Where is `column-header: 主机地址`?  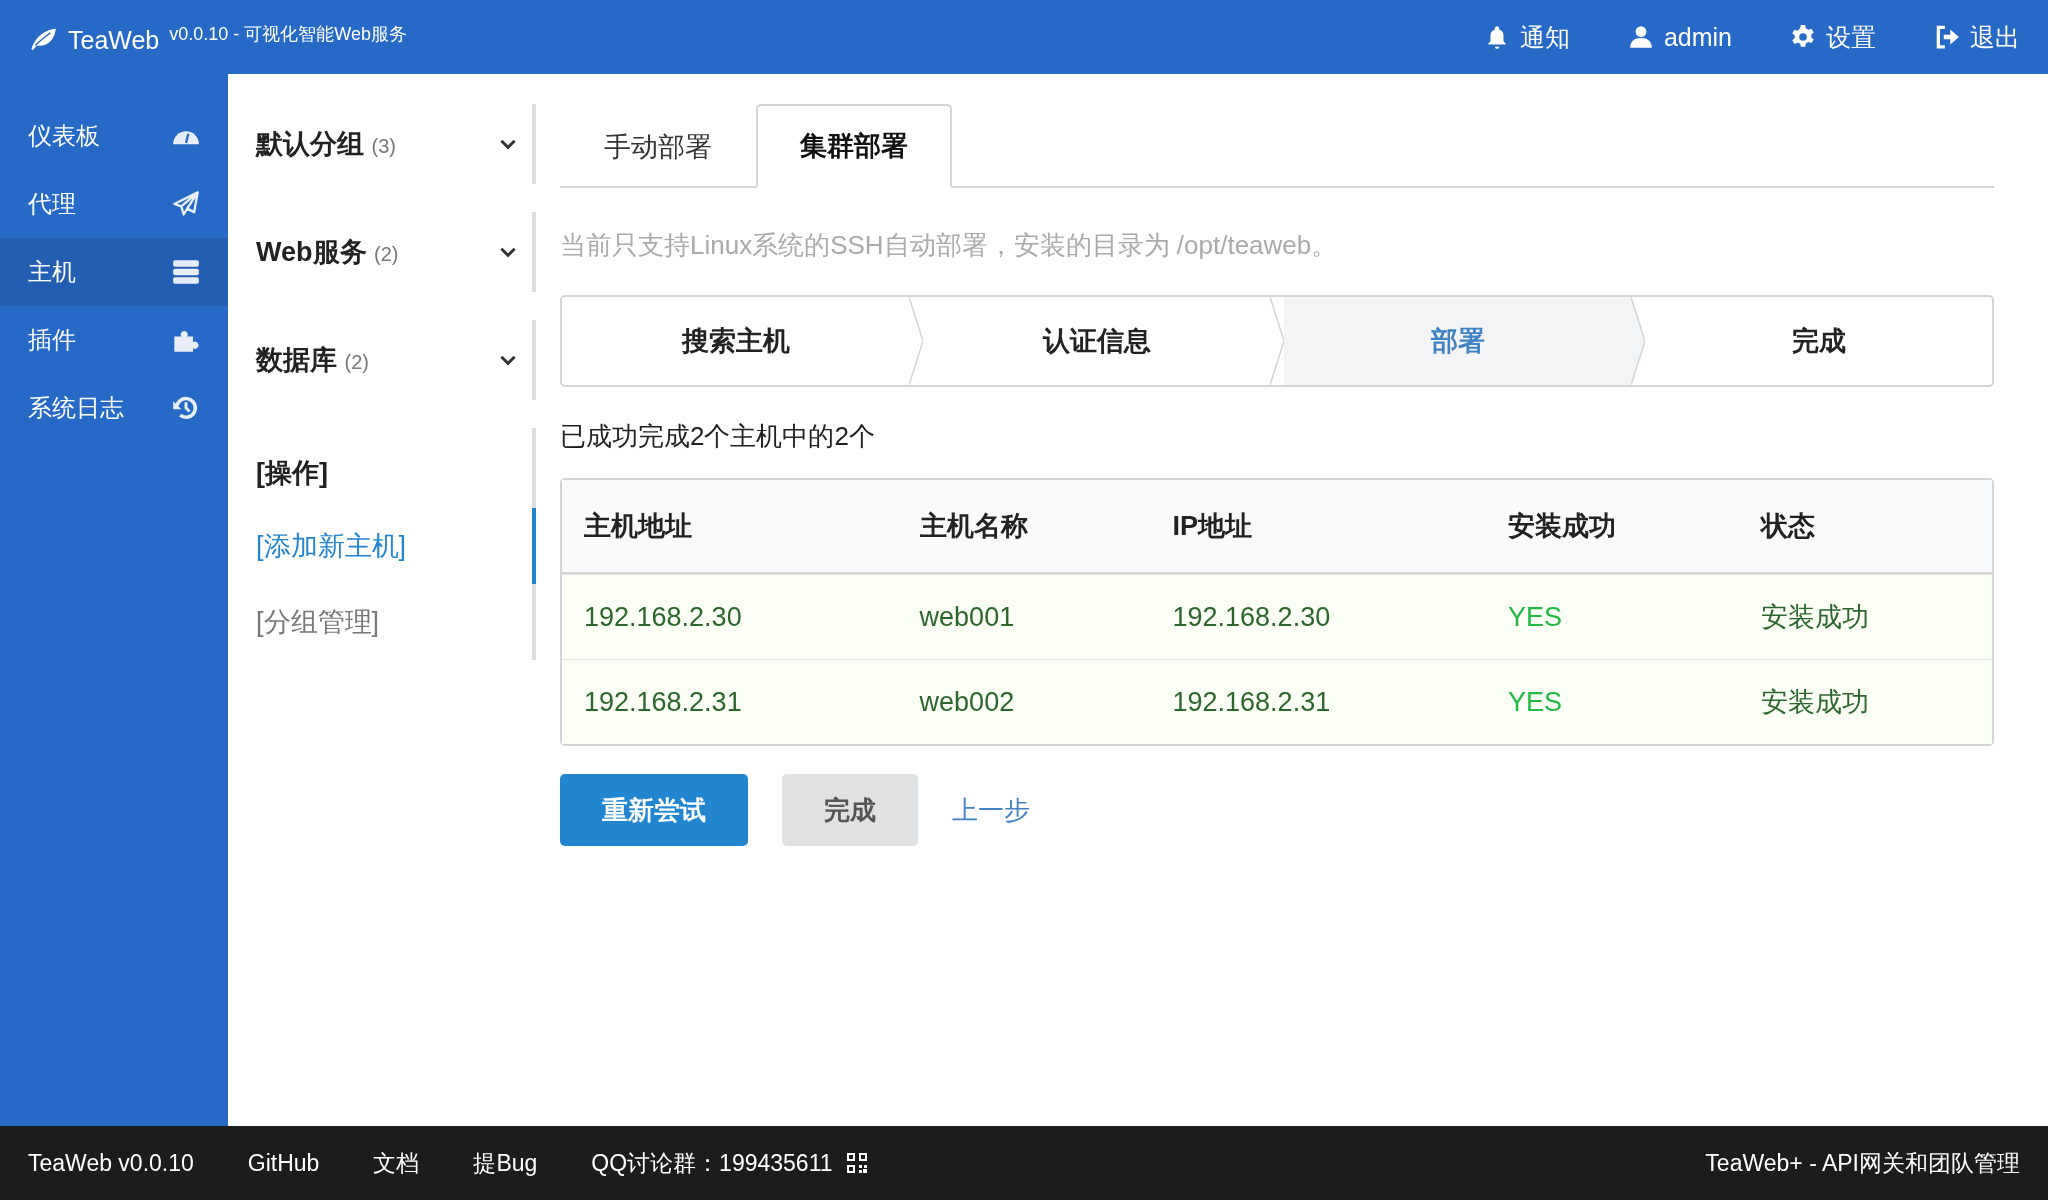 column-header: 主机地址 is located at coordinates (730, 527).